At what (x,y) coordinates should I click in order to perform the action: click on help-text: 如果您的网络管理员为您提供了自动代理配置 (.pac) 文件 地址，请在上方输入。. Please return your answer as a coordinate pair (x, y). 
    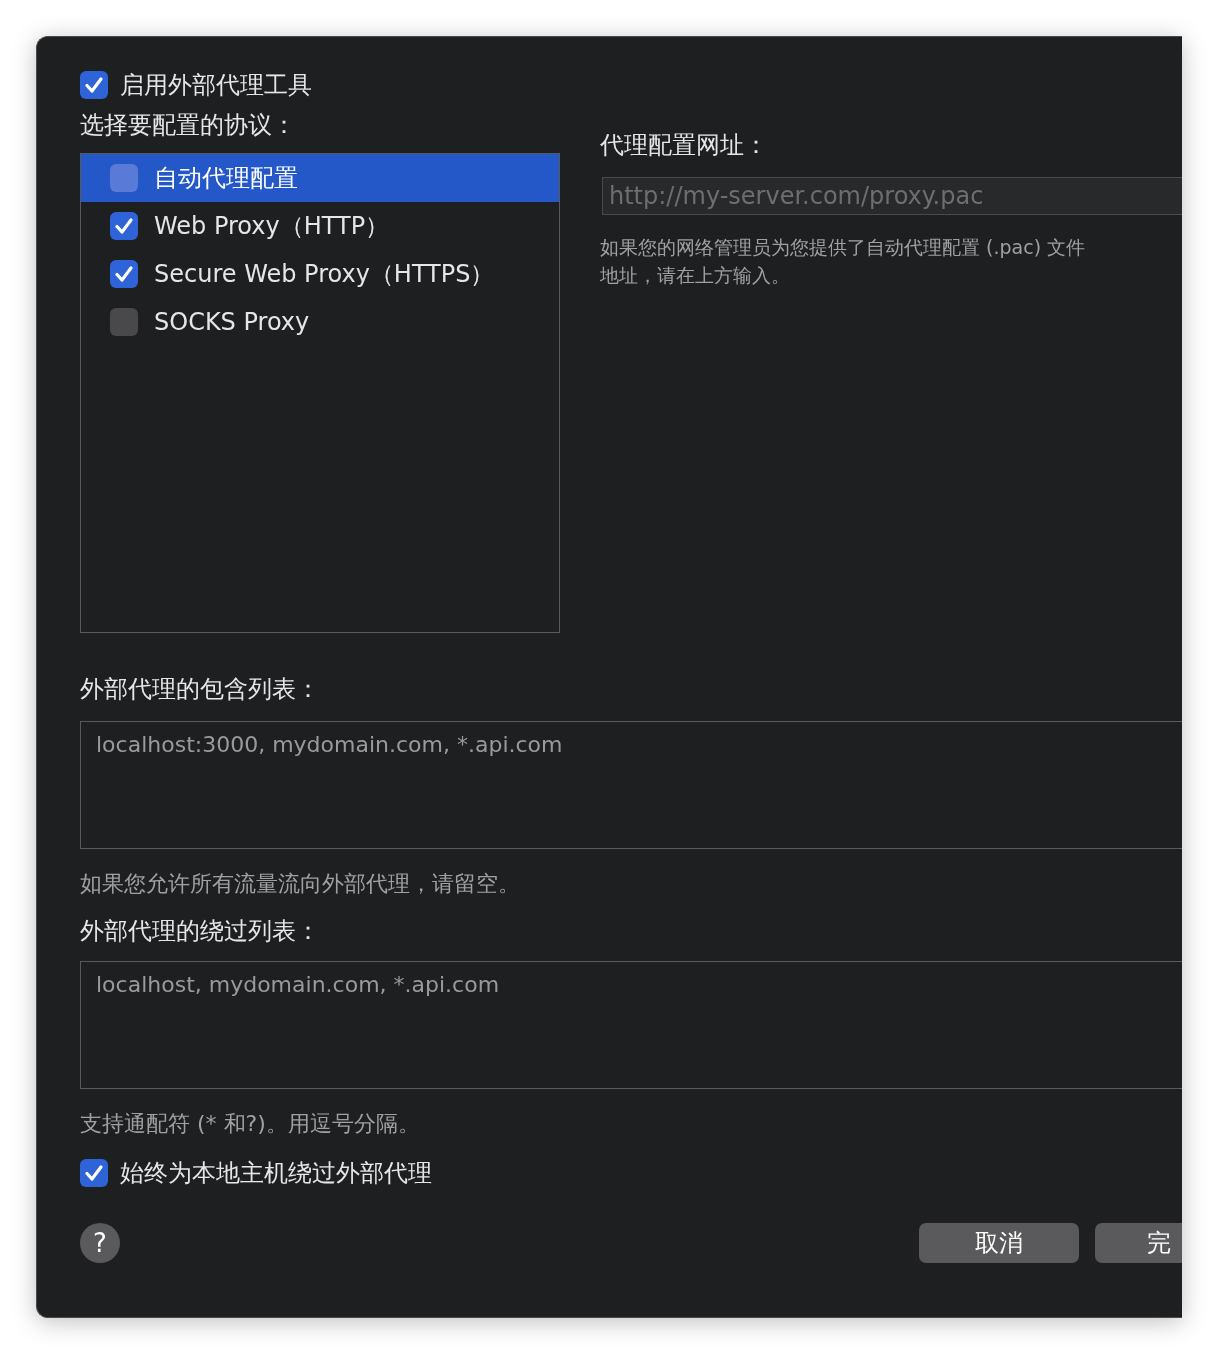
    Looking at the image, I should click on (843, 261).